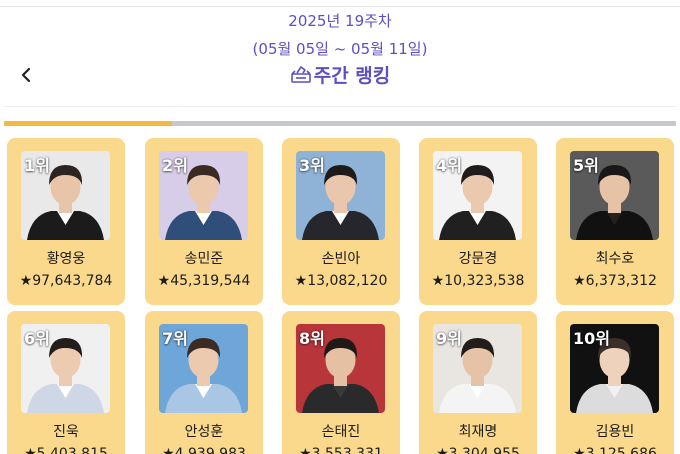 Image resolution: width=680 pixels, height=454 pixels. What do you see at coordinates (204, 450) in the screenshot?
I see `vote-score: ★4,939,983` at bounding box center [204, 450].